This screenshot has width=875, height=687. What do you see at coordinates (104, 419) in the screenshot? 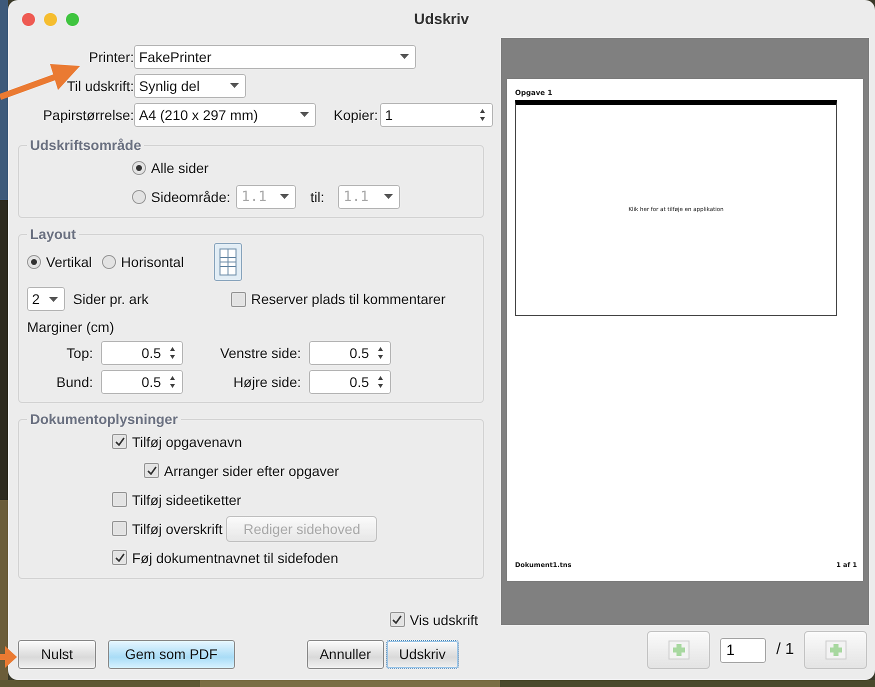
I see `group-title: Dokumentoplysninger` at bounding box center [104, 419].